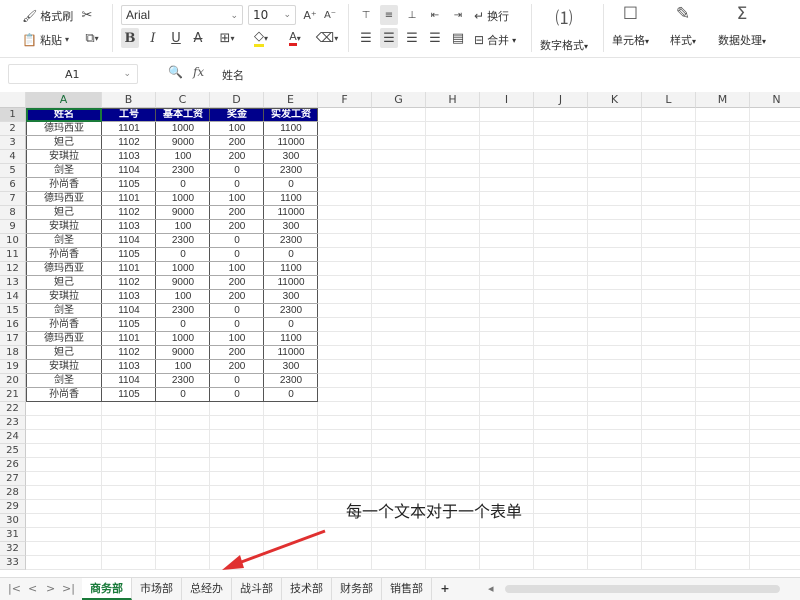 Image resolution: width=800 pixels, height=600 pixels. Describe the element at coordinates (453, 100) in the screenshot. I see `column-header: H` at that location.